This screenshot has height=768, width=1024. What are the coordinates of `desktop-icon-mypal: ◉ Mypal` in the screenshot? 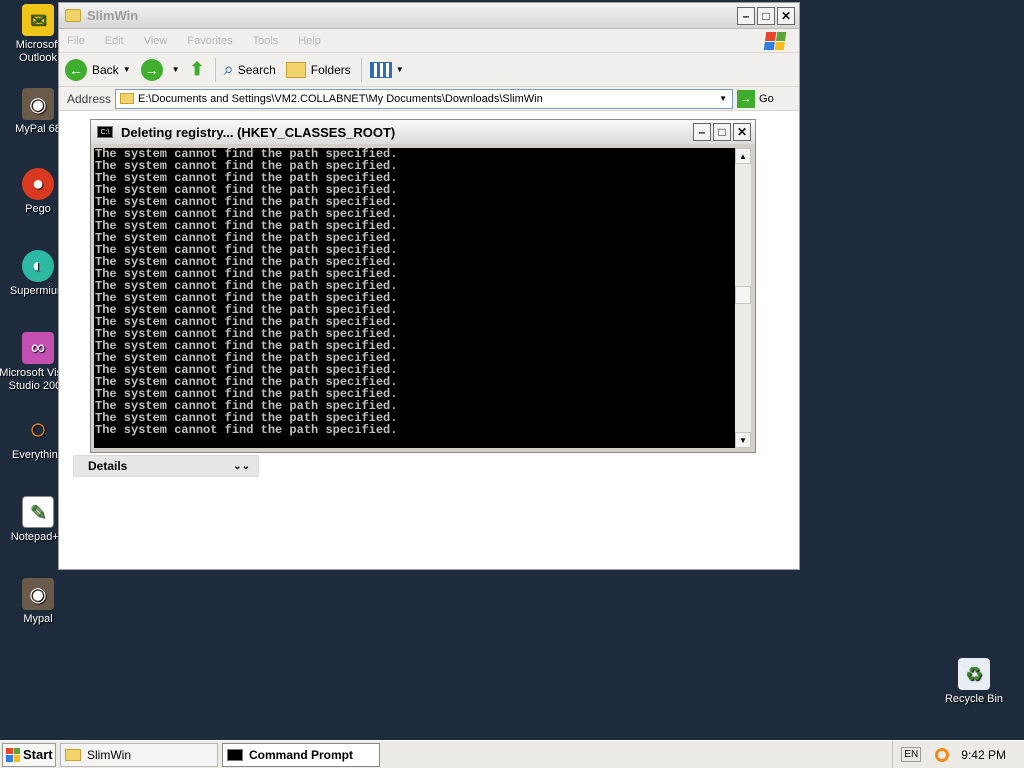 It's located at (39, 602).